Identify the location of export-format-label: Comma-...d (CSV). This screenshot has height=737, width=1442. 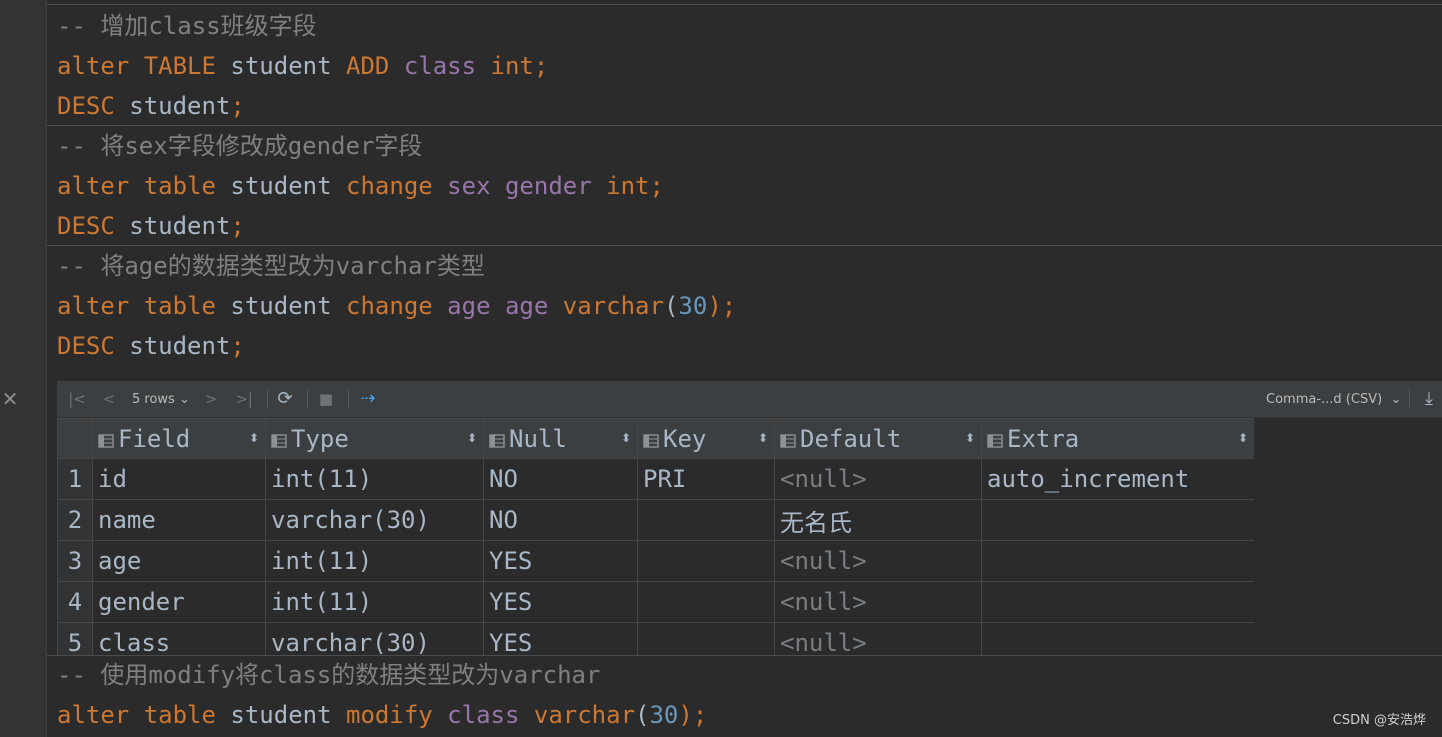
(1324, 399).